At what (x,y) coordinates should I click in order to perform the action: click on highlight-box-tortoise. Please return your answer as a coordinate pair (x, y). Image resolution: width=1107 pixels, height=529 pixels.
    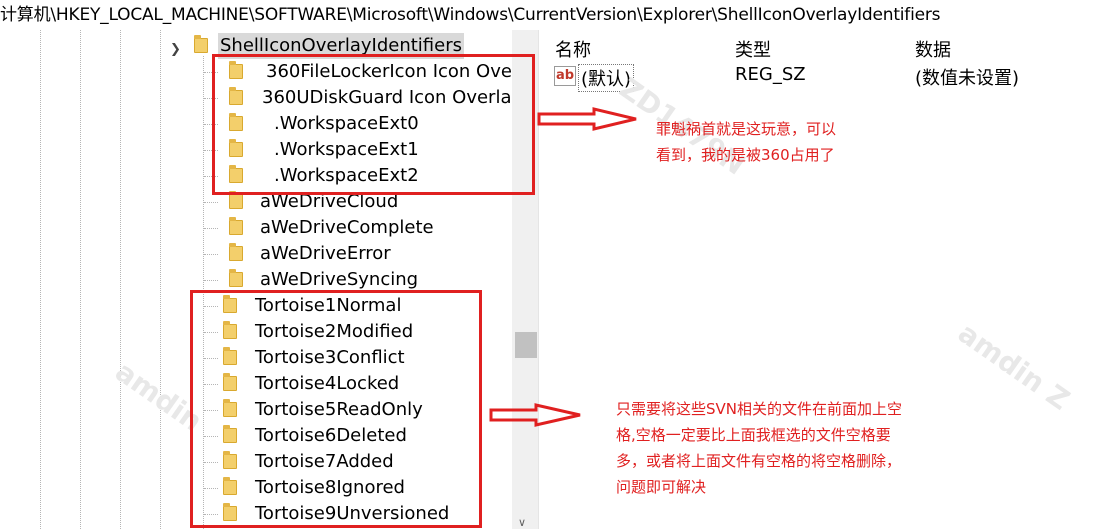
    Looking at the image, I should click on (336, 409).